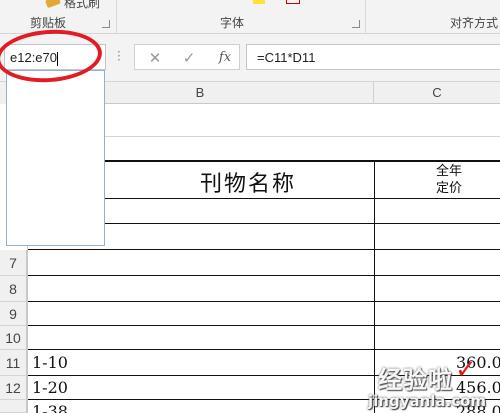 This screenshot has height=413, width=500. I want to click on highlight-color-icon, so click(259, 2).